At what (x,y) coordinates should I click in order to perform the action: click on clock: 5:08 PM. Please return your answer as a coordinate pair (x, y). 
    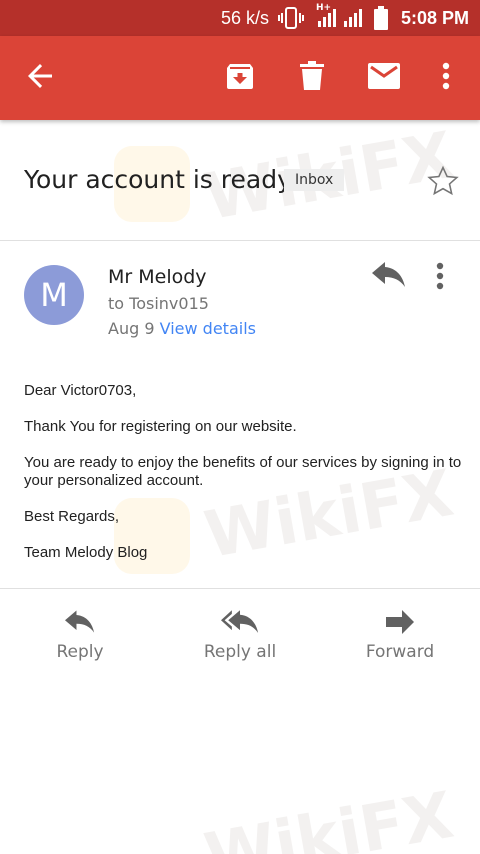
    Looking at the image, I should click on (435, 18).